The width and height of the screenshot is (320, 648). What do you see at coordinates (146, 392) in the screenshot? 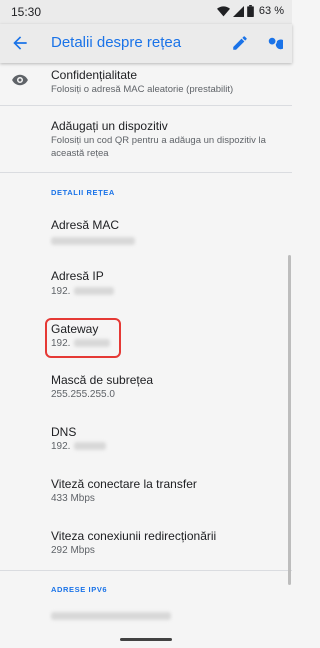
I see `detail-subnet: Mască de subrețea 255.255.255.0` at bounding box center [146, 392].